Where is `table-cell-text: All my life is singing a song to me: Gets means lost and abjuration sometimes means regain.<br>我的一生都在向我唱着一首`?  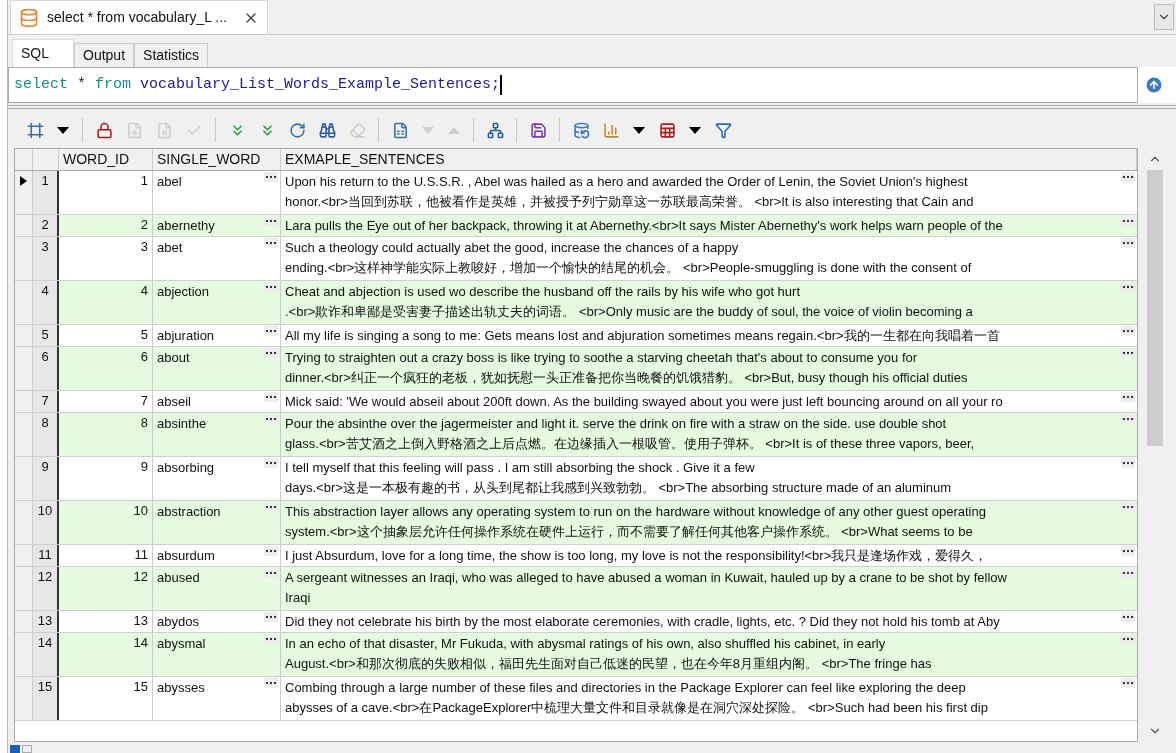 table-cell-text: All my life is singing a song to me: Gets means lost and abjuration sometimes means regain.<br>我的一生都在向我唱着一首 is located at coordinates (642, 336).